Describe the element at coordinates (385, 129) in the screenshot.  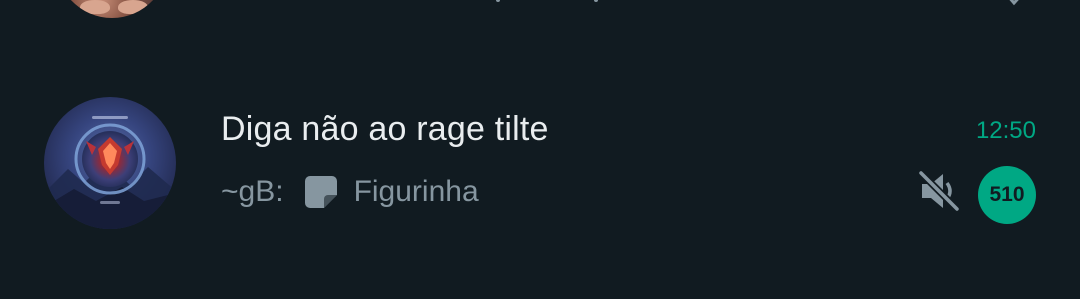
I see `chat-title: Diga não ao rage tilte` at that location.